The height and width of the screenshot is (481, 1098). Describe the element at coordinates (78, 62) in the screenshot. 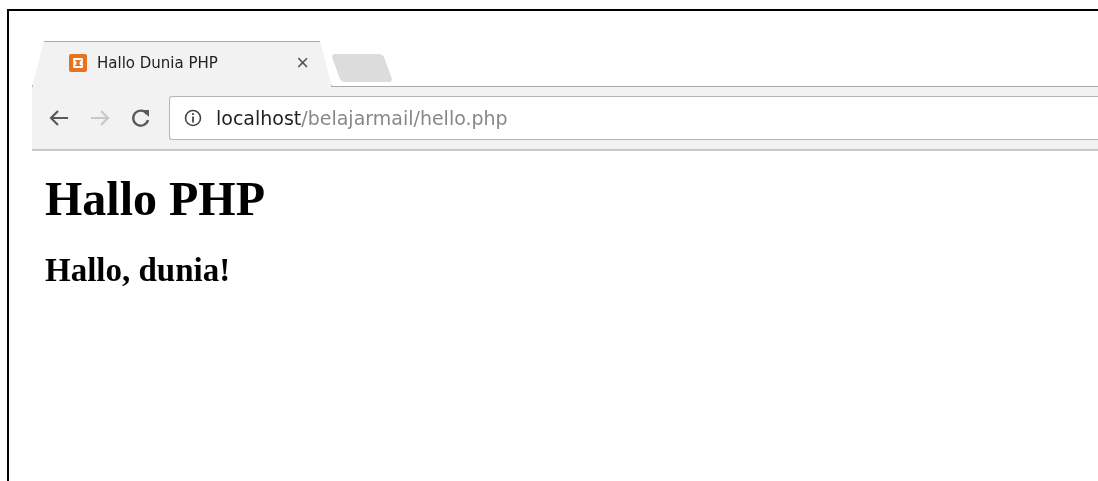

I see `app-icon` at that location.